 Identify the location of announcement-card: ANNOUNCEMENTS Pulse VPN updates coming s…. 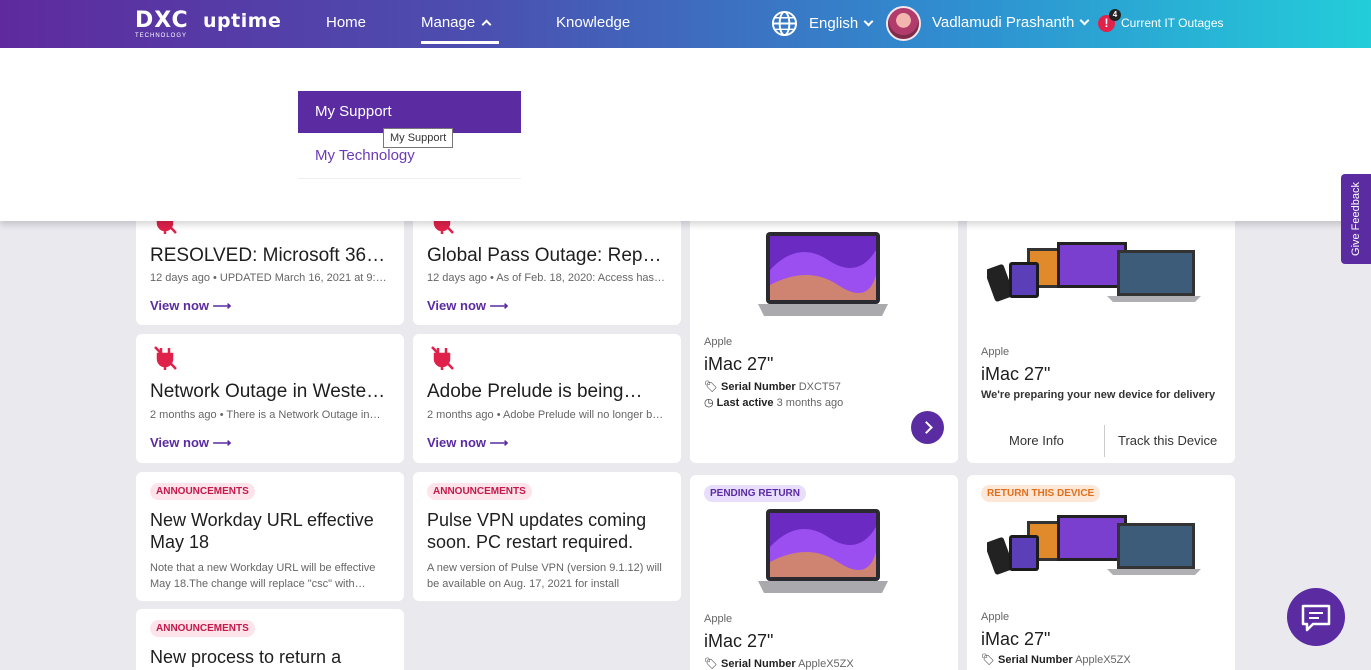
(547, 536).